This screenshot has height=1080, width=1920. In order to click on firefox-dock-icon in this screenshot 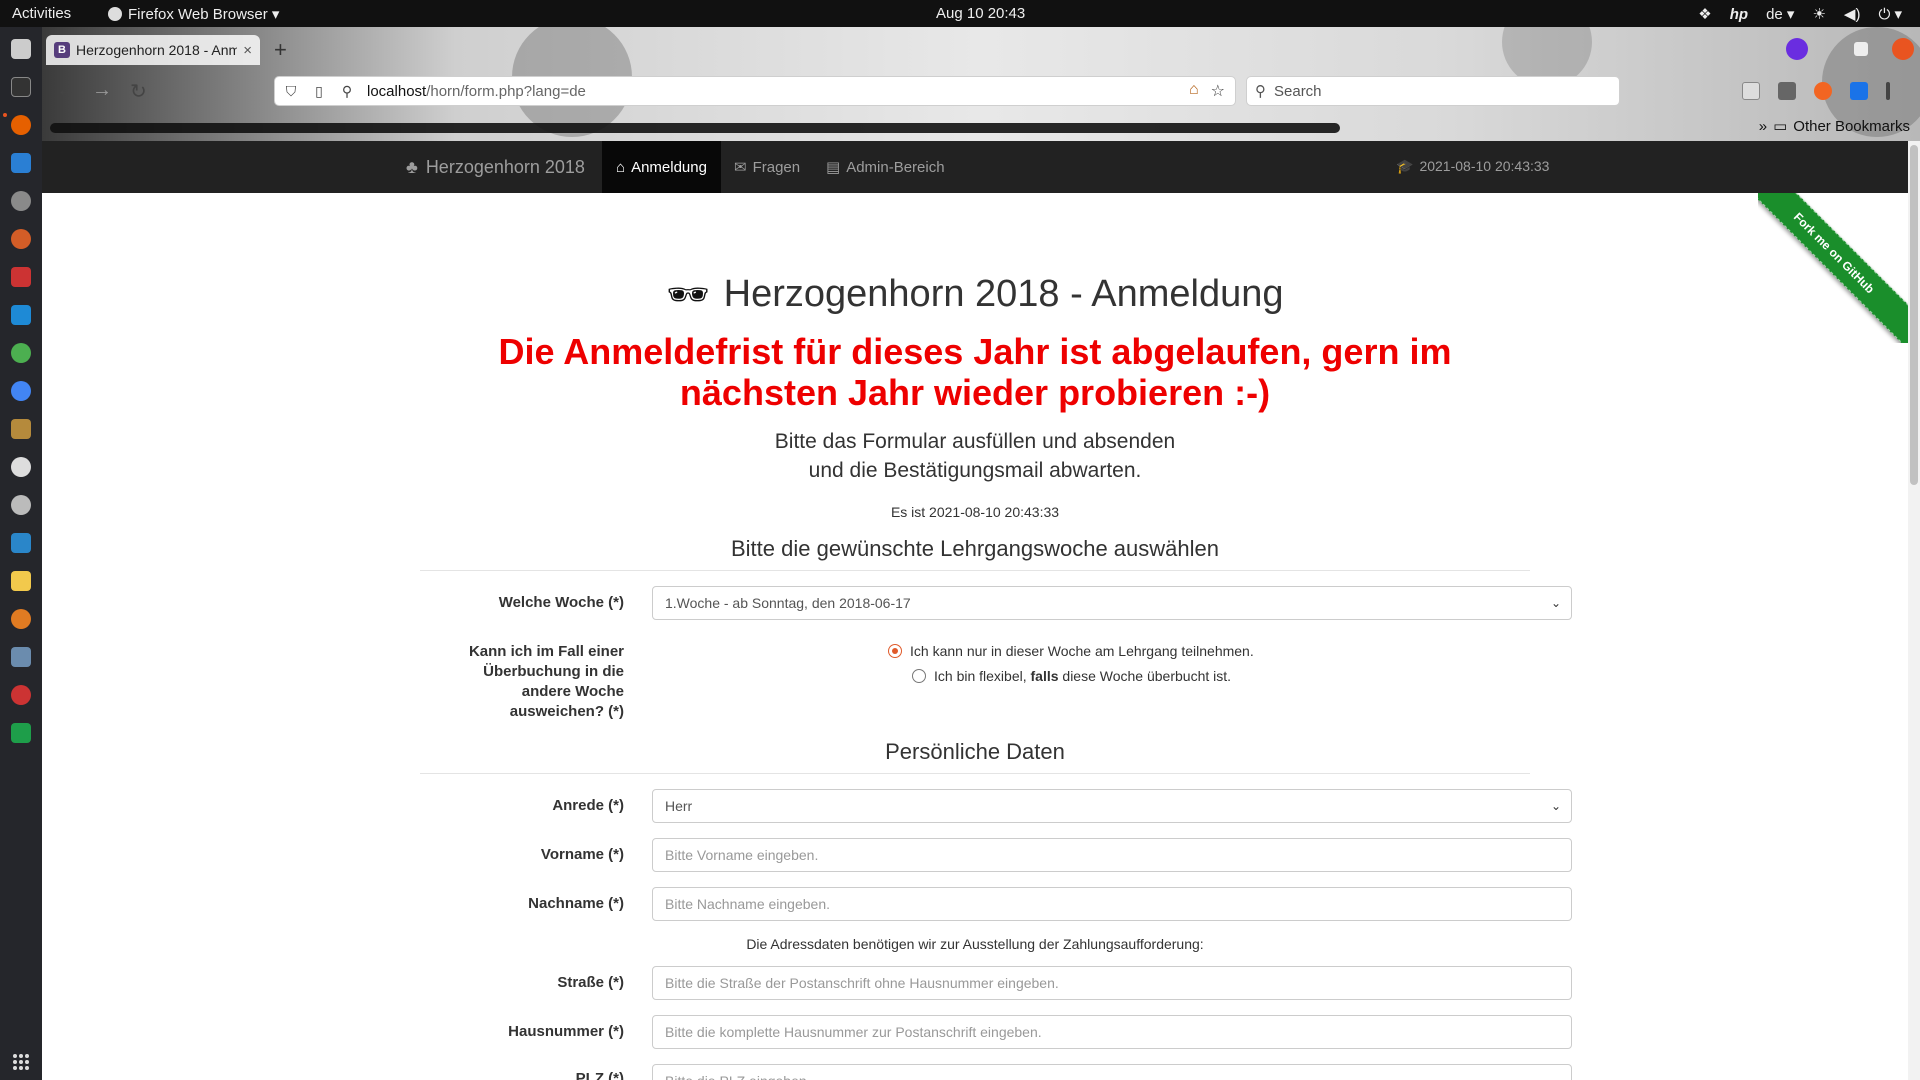, I will do `click(21, 125)`.